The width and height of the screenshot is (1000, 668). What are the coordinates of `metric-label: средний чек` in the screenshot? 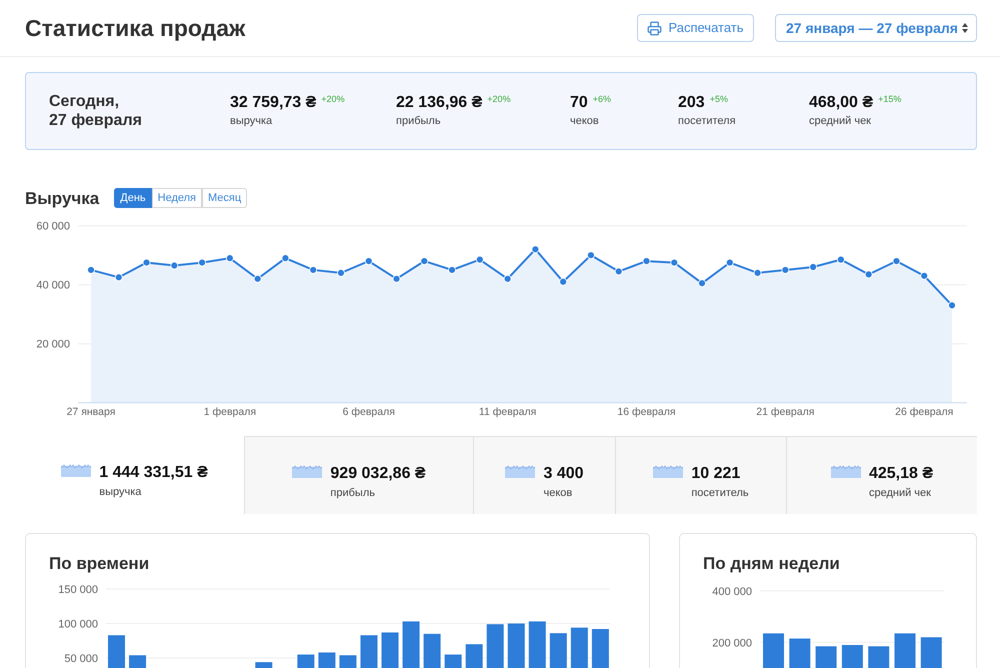 It's located at (840, 121).